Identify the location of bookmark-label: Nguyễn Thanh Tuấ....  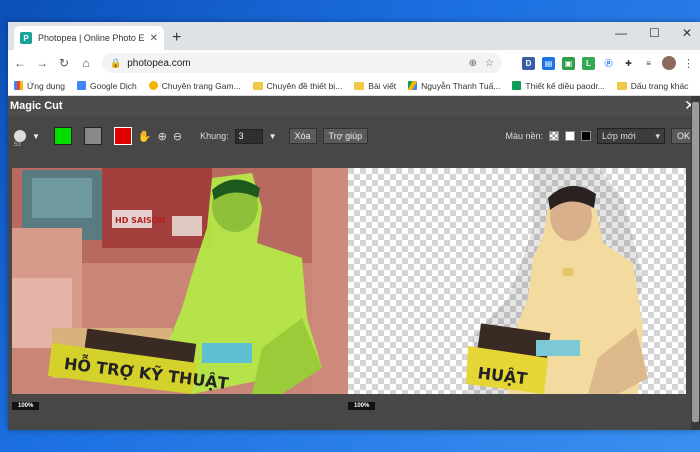
(461, 85).